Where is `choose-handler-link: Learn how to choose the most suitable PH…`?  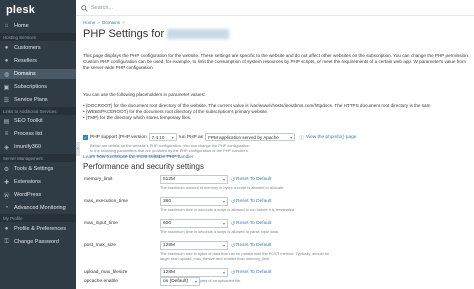 choose-handler-link: Learn how to choose the most suitable PH… is located at coordinates (138, 157).